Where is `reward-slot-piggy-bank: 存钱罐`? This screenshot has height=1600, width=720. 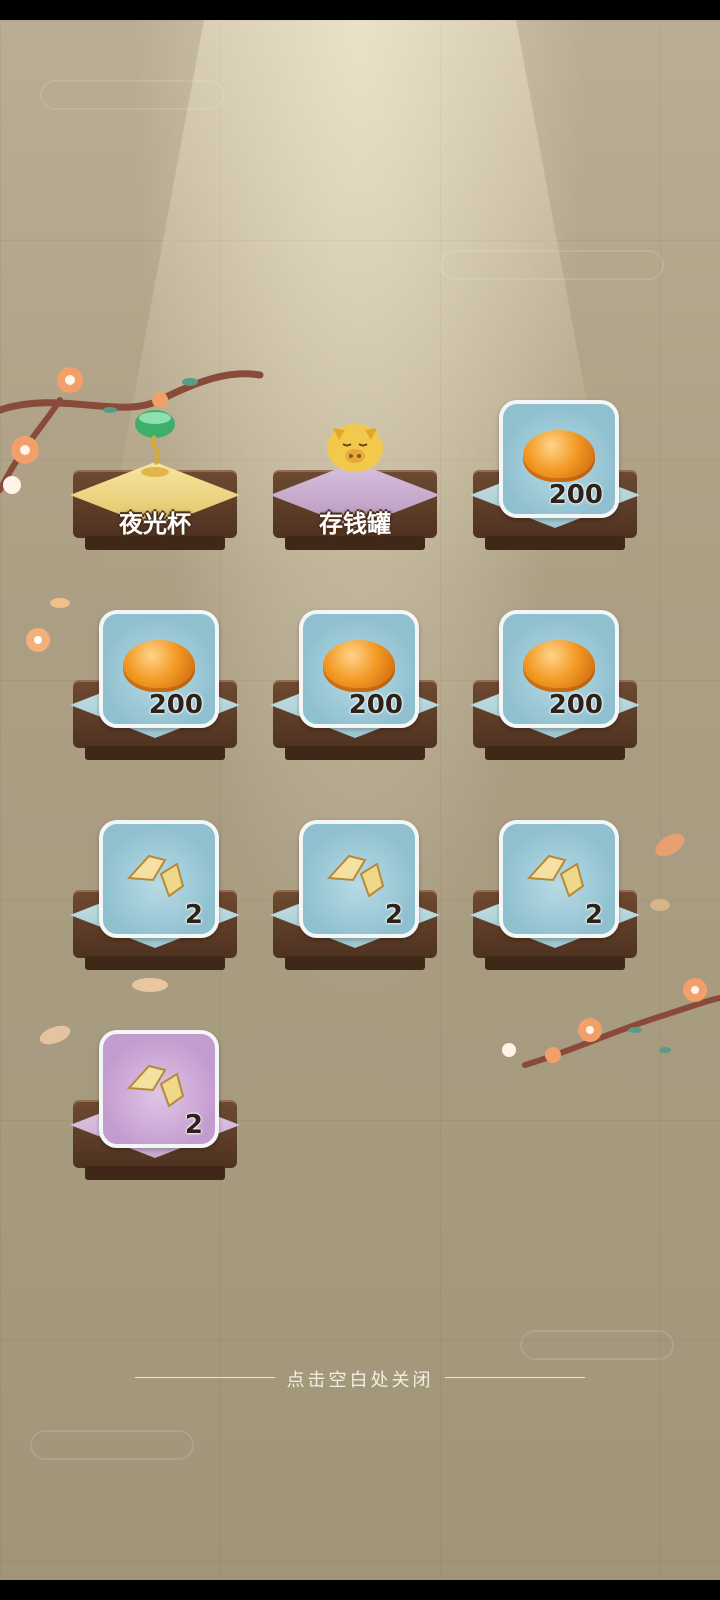 reward-slot-piggy-bank: 存钱罐 is located at coordinates (355, 480).